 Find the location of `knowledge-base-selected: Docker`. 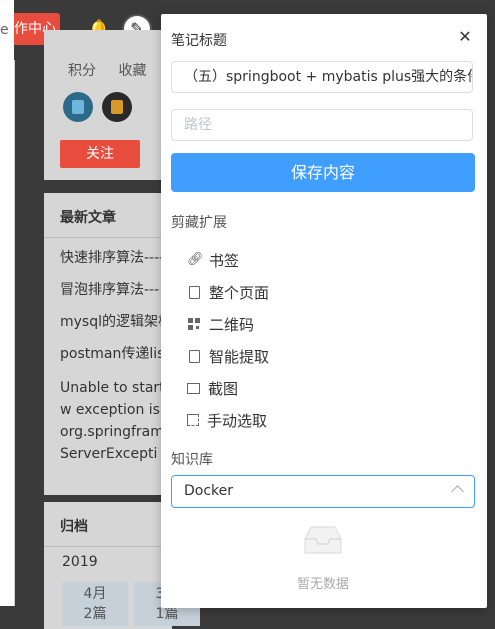

knowledge-base-selected: Docker is located at coordinates (209, 491).